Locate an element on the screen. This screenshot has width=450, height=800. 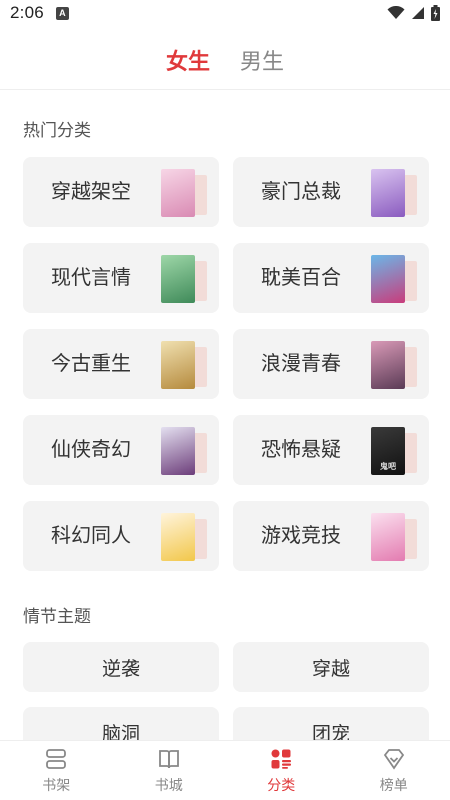
notification-badge: A is located at coordinates (62, 13).